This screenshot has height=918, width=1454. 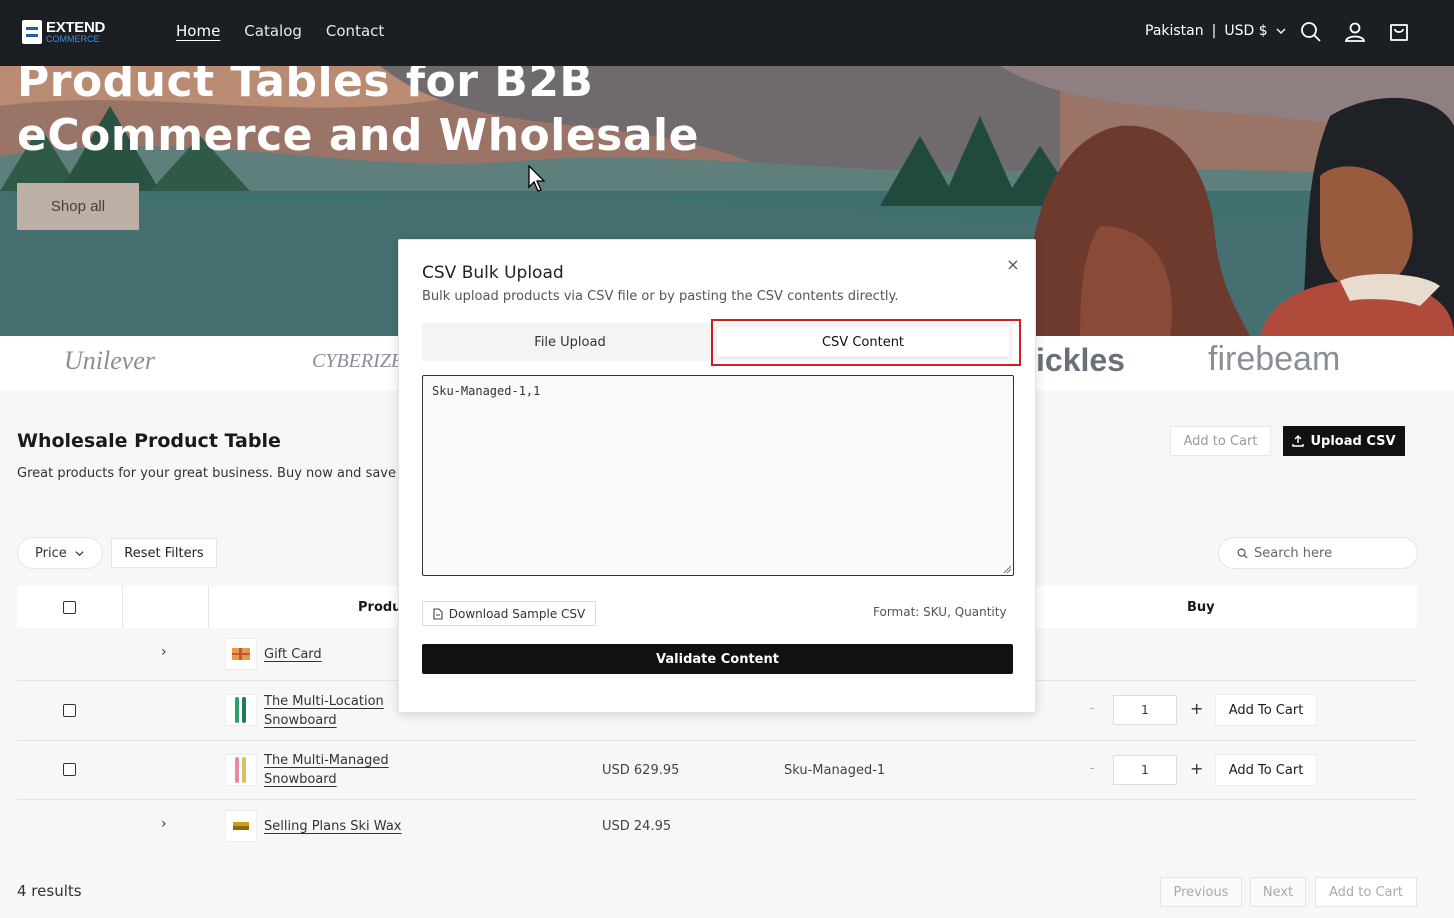 I want to click on search-input: Search here, so click(x=1318, y=553).